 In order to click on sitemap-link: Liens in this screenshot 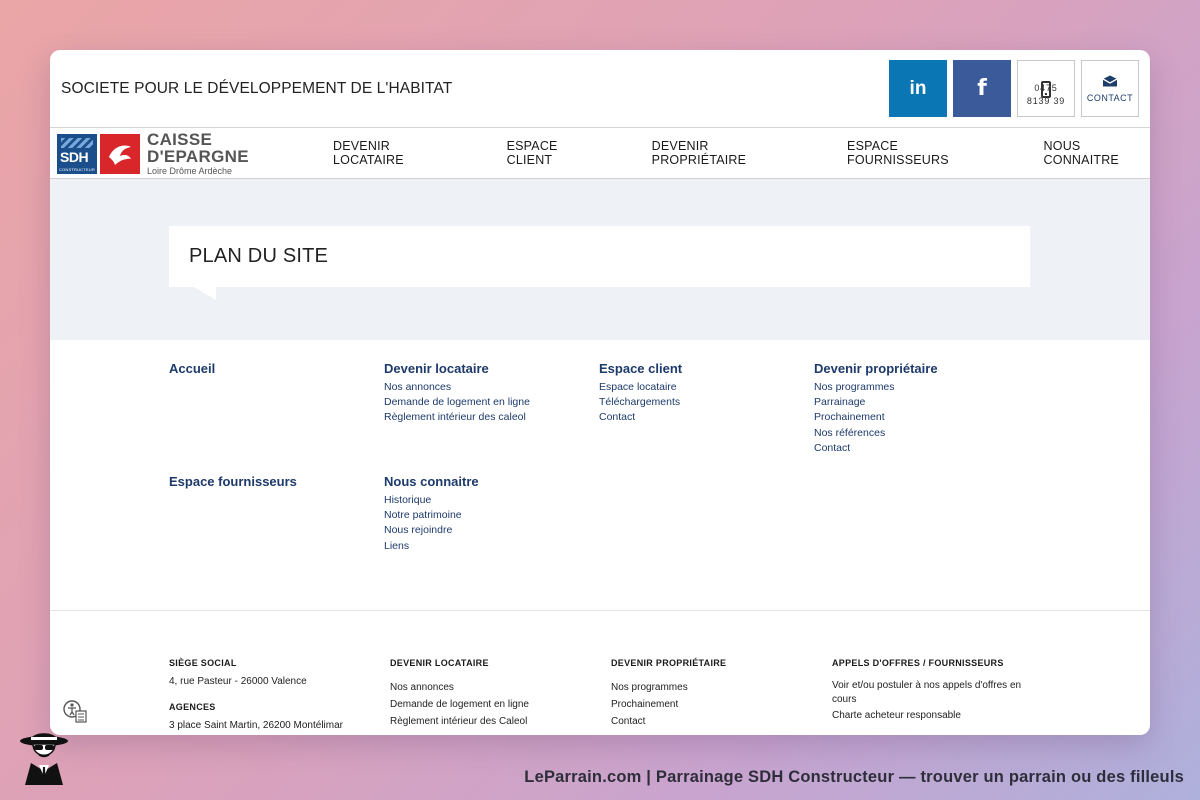, I will do `click(484, 546)`.